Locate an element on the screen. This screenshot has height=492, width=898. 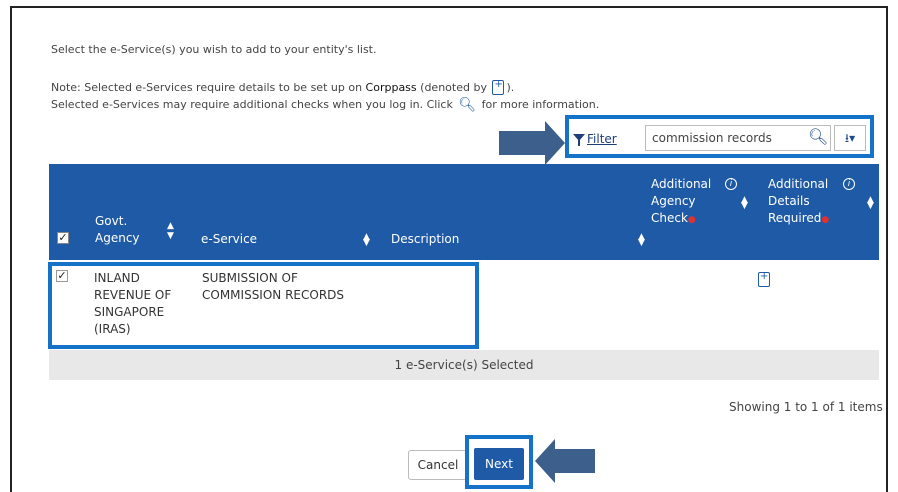
filter-icon is located at coordinates (579, 140).